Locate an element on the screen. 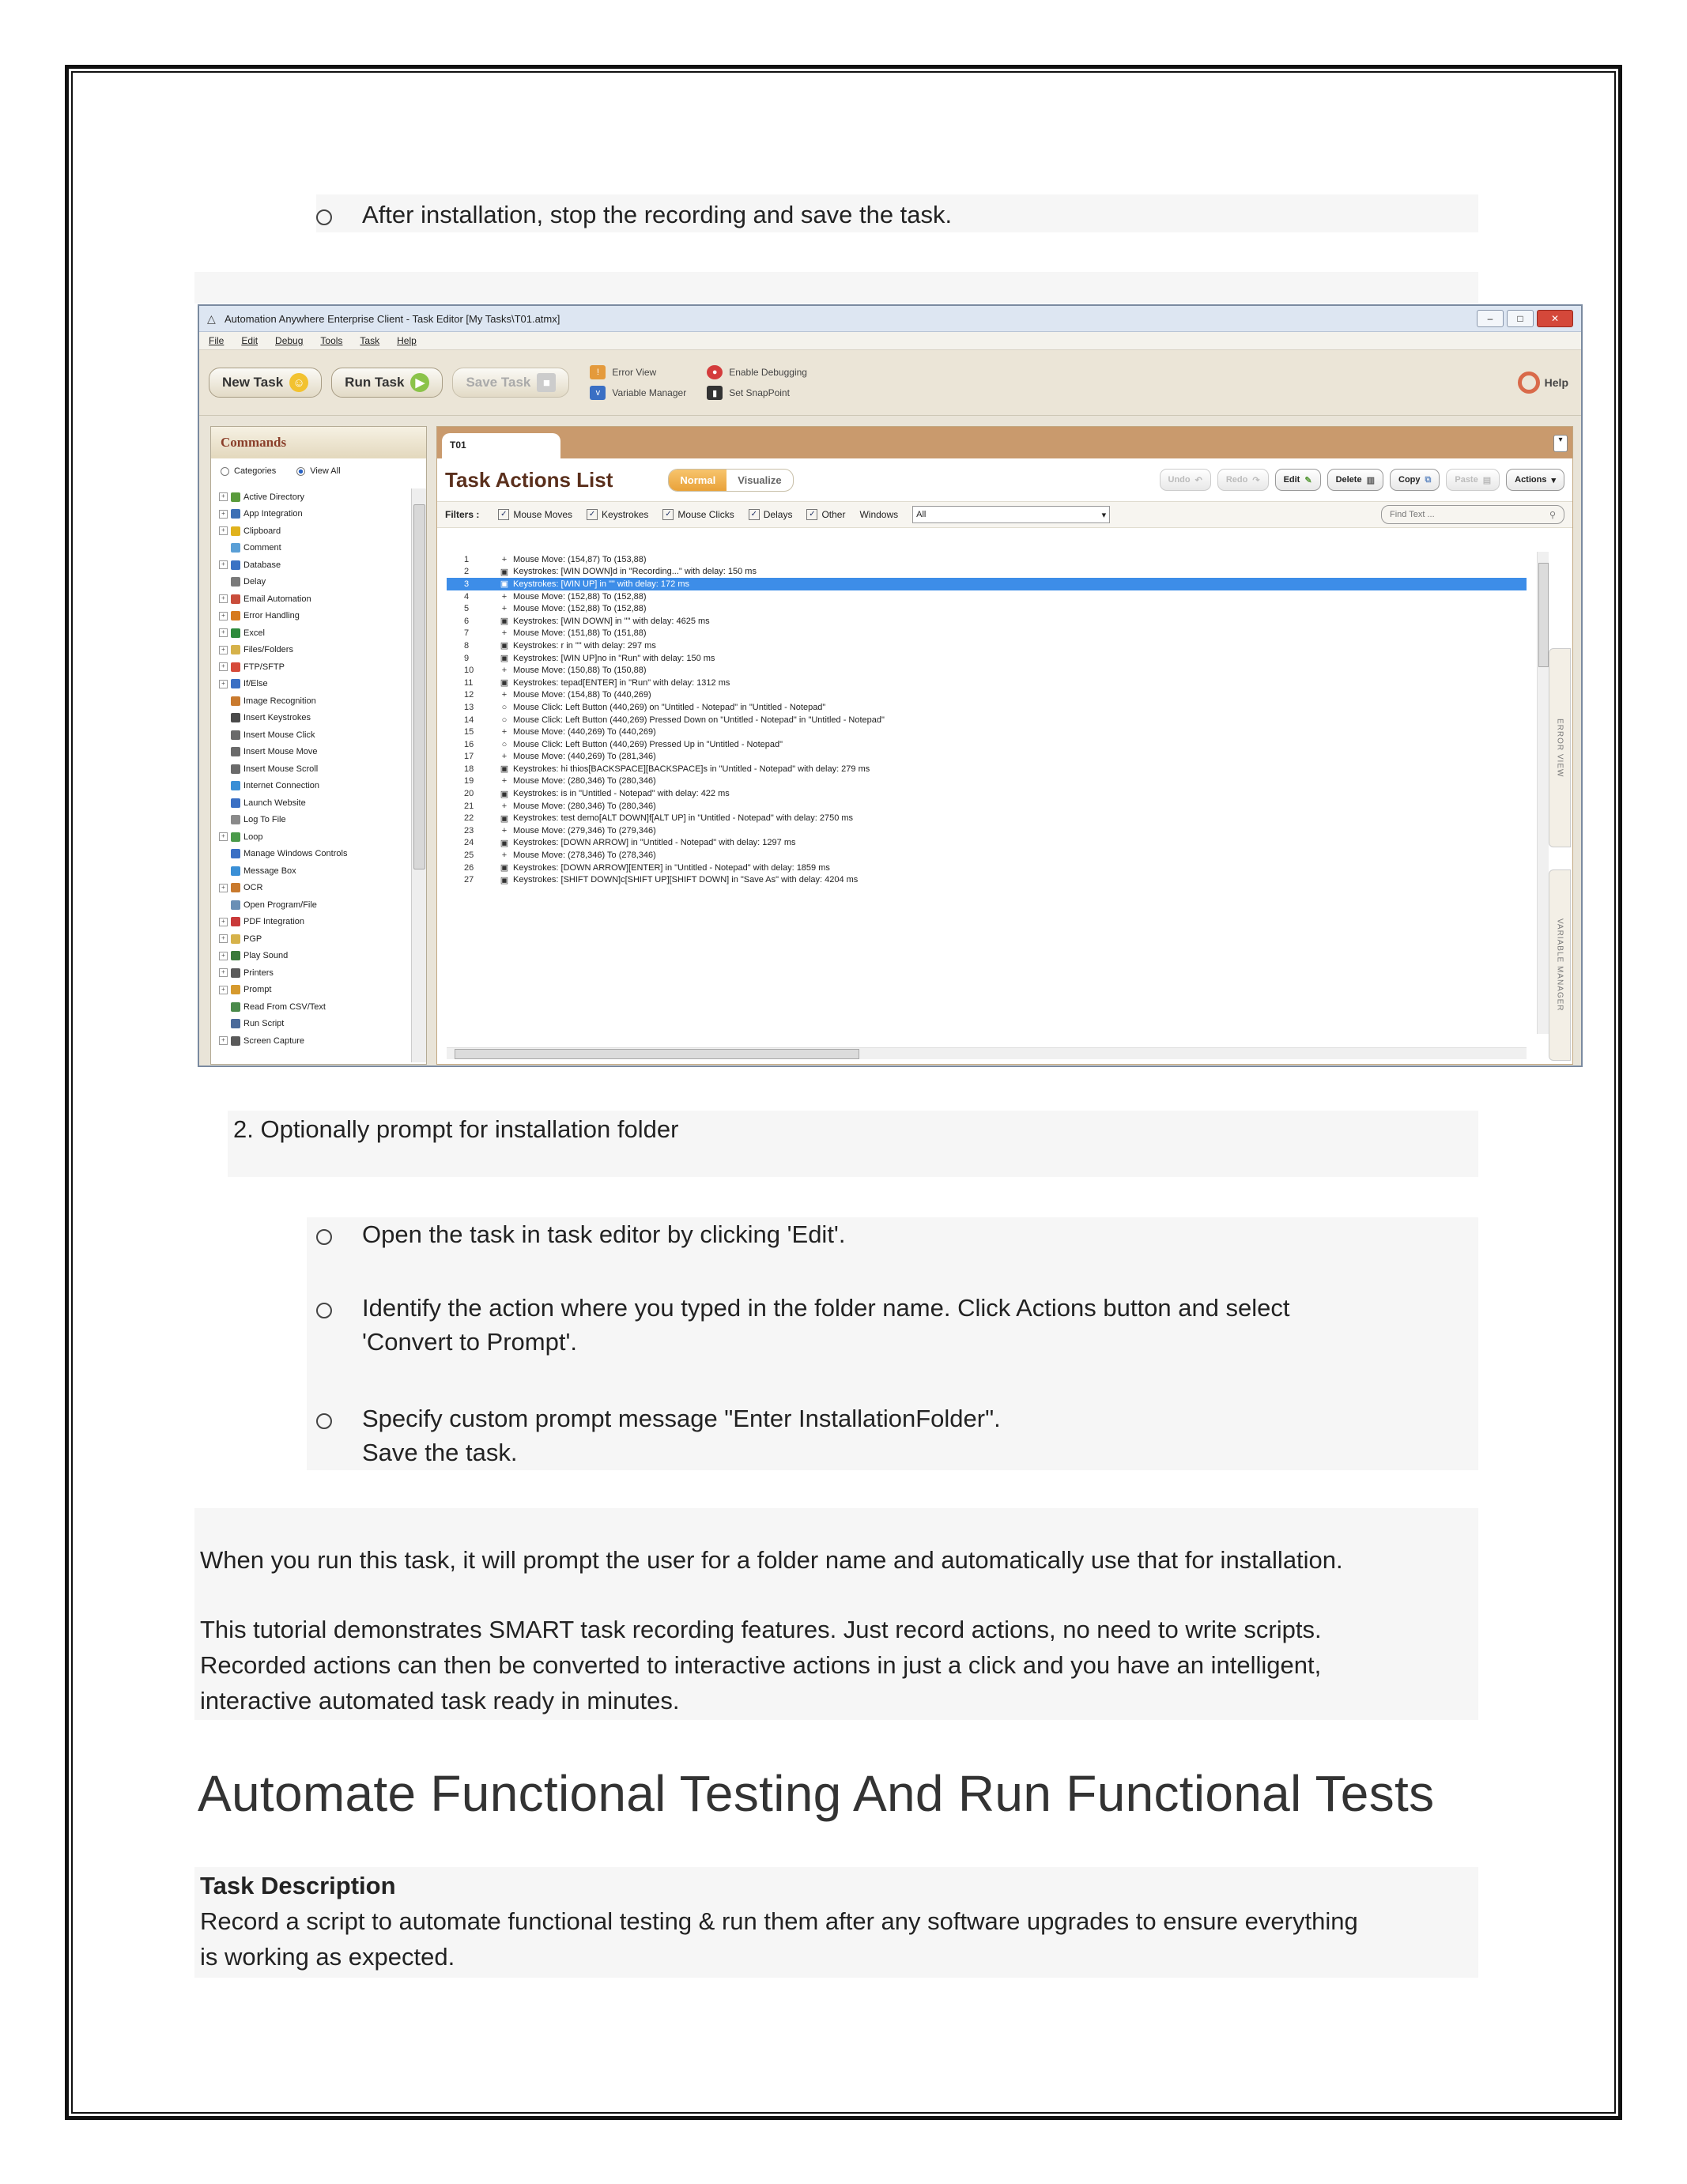 Image resolution: width=1687 pixels, height=2184 pixels. menu-tools: Tools is located at coordinates (331, 340).